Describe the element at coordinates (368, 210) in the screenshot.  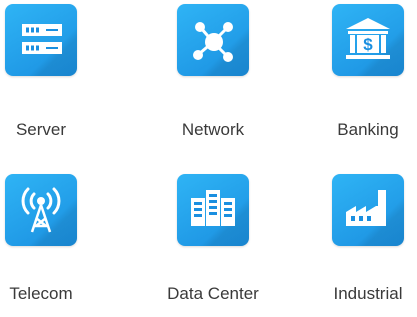
I see `factory-icon` at that location.